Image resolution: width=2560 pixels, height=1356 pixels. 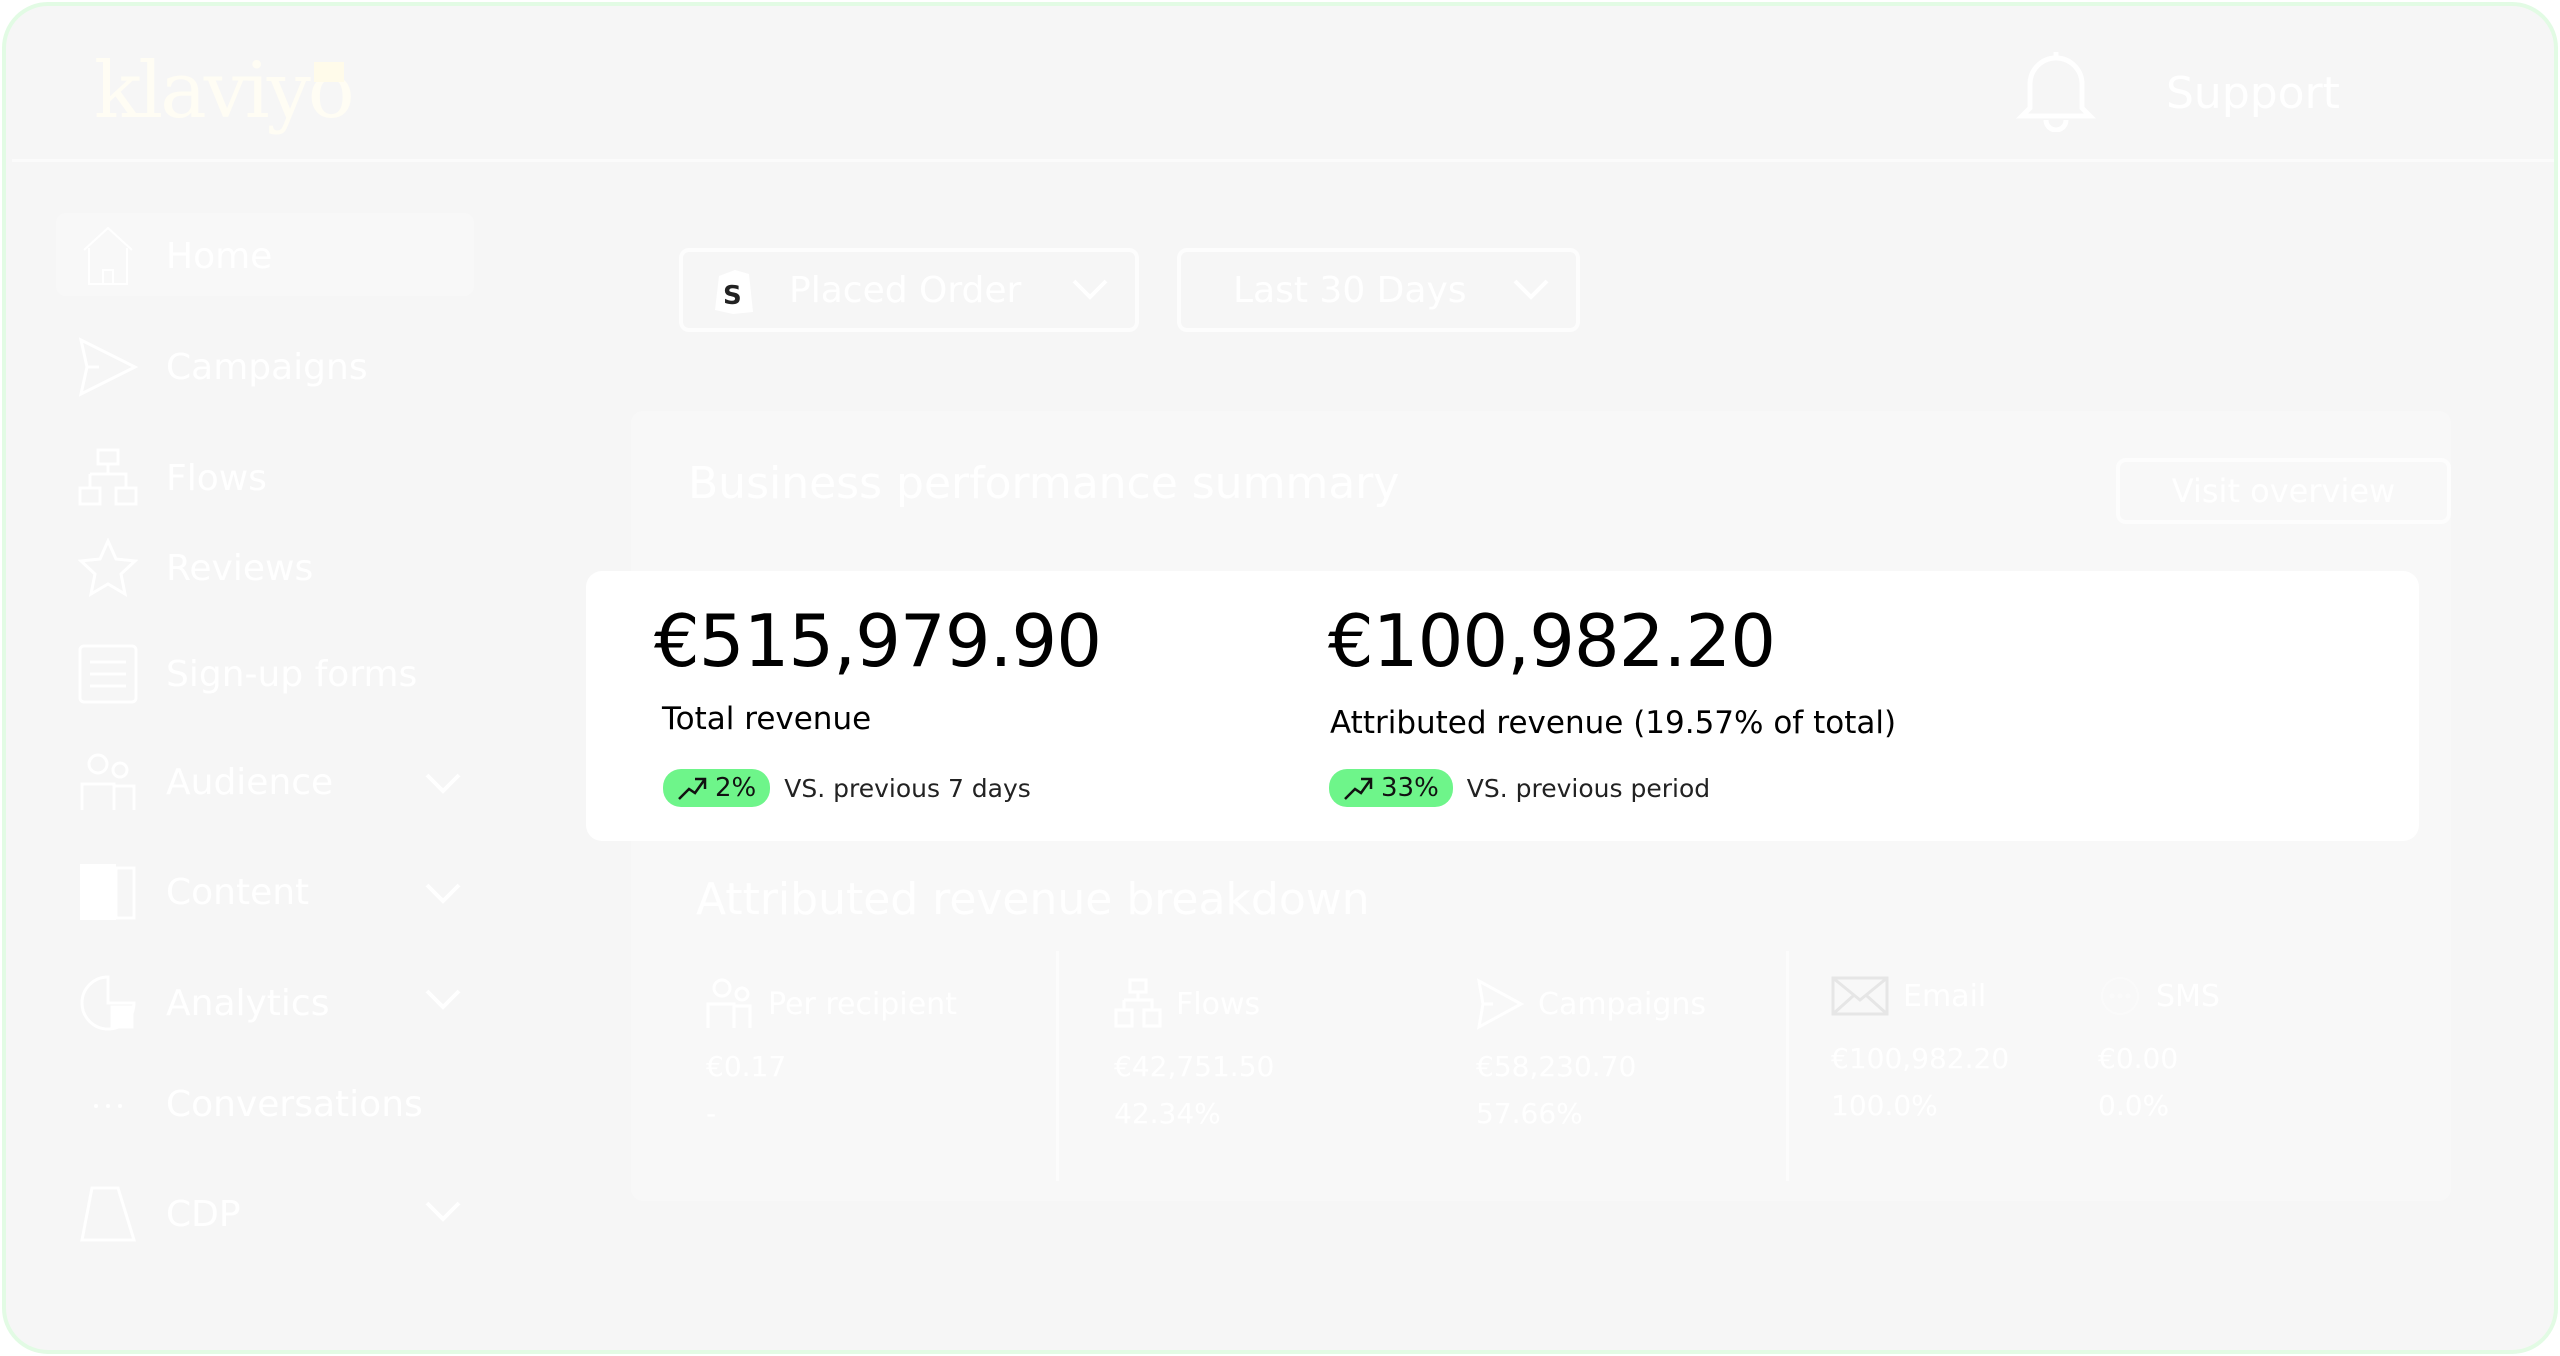 What do you see at coordinates (1410, 788) in the screenshot?
I see `attributed-change-value: 33%` at bounding box center [1410, 788].